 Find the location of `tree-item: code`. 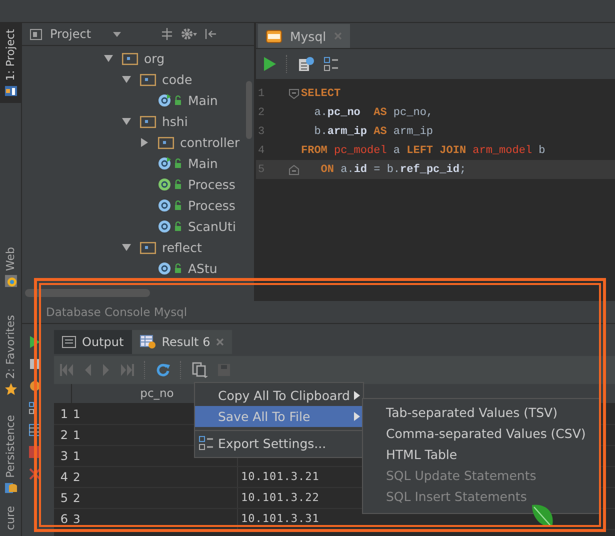

tree-item: code is located at coordinates (177, 79).